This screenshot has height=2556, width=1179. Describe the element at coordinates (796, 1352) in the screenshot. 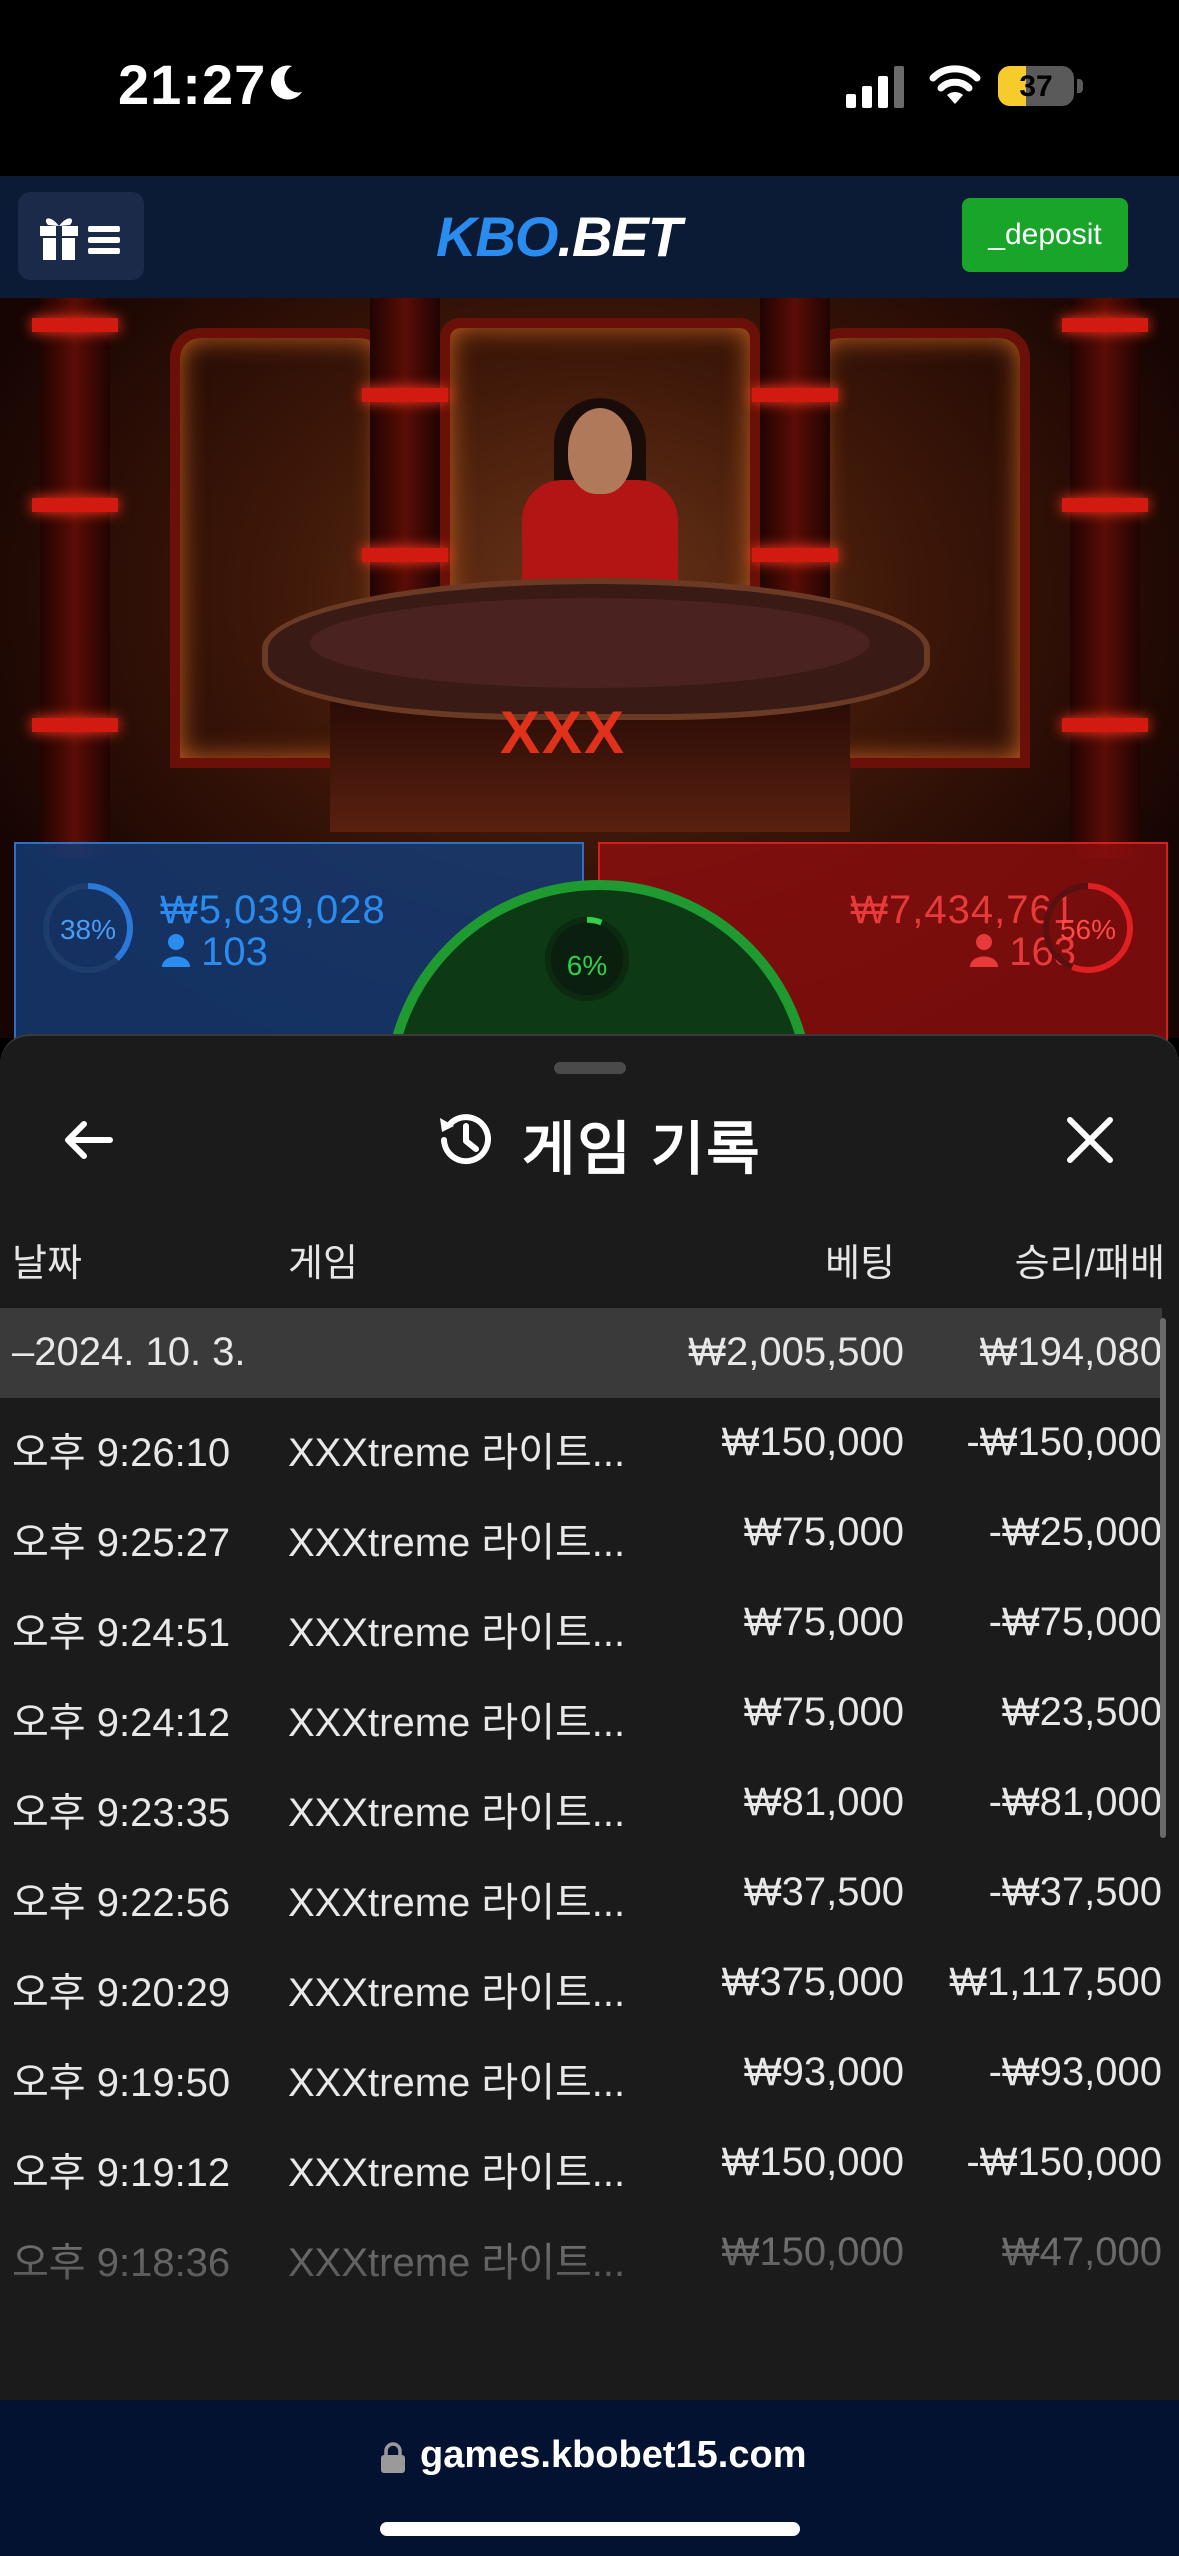

I see `group-bet-total: ₩2,005,500` at that location.